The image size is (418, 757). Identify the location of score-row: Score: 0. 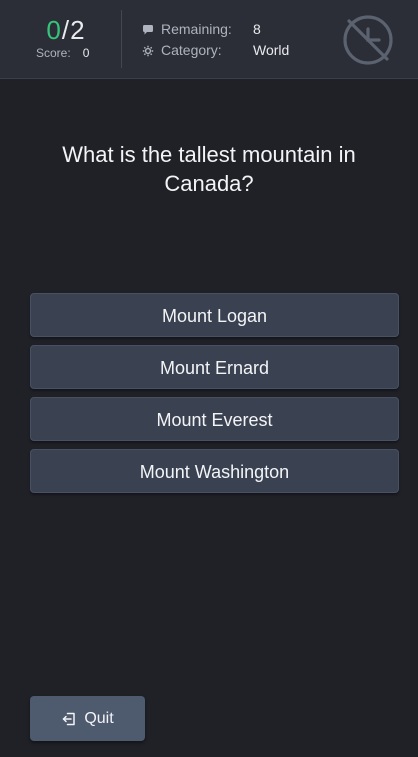
(66, 53).